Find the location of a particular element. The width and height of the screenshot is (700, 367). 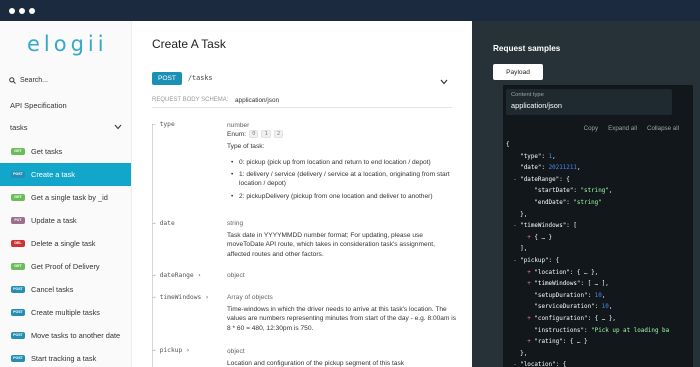

code-line: - "dateRange": { is located at coordinates (538, 179).